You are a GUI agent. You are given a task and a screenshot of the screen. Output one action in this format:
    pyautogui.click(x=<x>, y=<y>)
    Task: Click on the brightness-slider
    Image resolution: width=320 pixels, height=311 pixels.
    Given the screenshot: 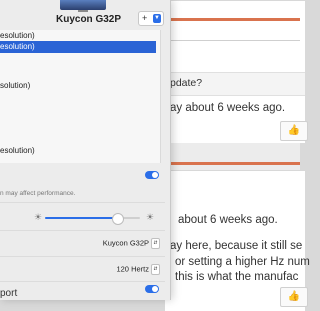 What is the action you would take?
    pyautogui.click(x=92, y=219)
    